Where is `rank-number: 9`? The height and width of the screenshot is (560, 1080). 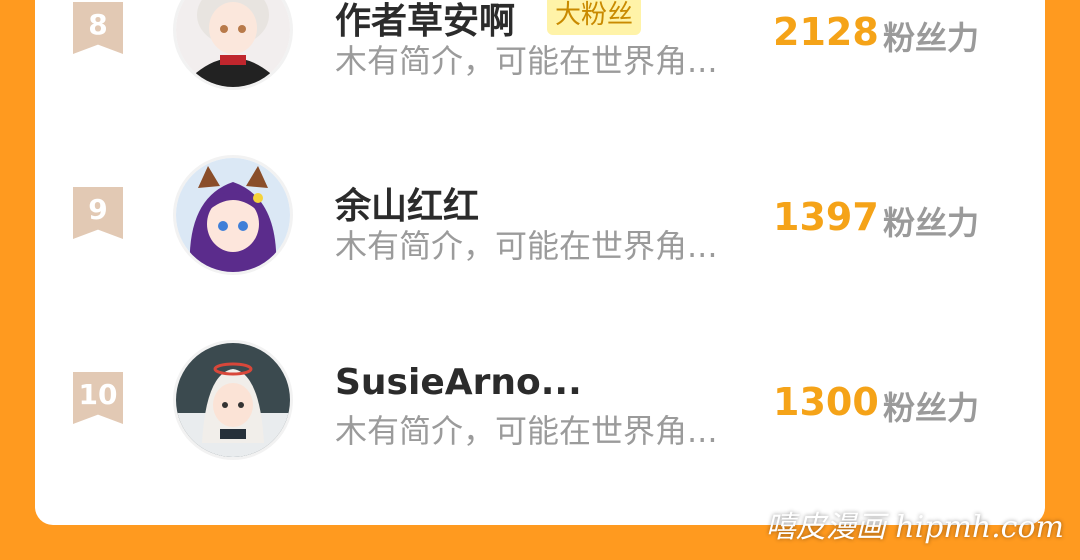
rank-number: 9 is located at coordinates (98, 209).